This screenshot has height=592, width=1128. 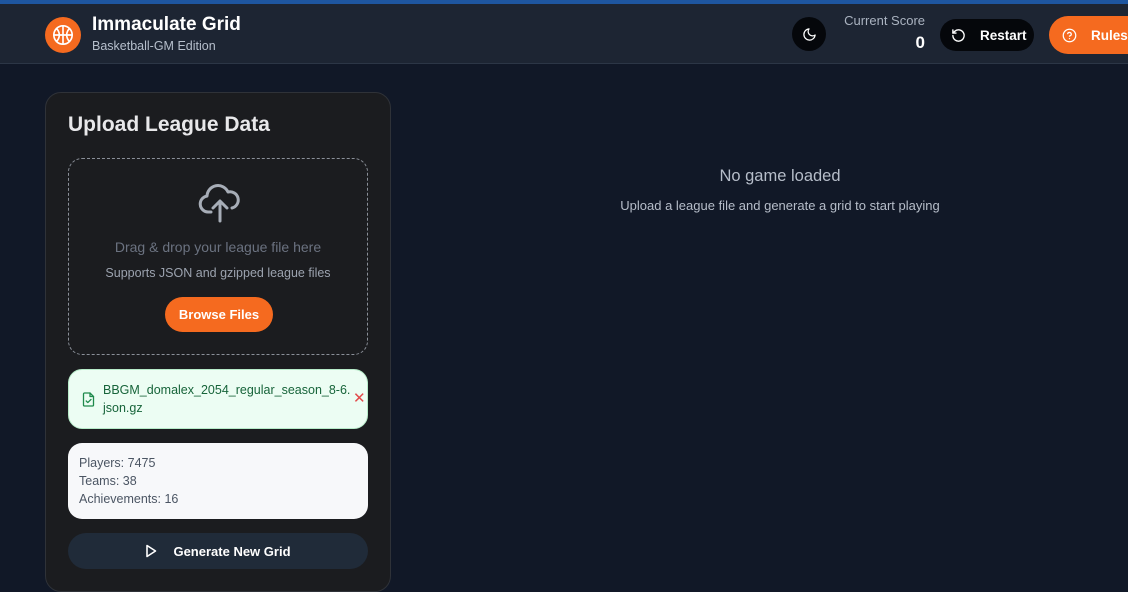 What do you see at coordinates (151, 551) in the screenshot?
I see `play-icon` at bounding box center [151, 551].